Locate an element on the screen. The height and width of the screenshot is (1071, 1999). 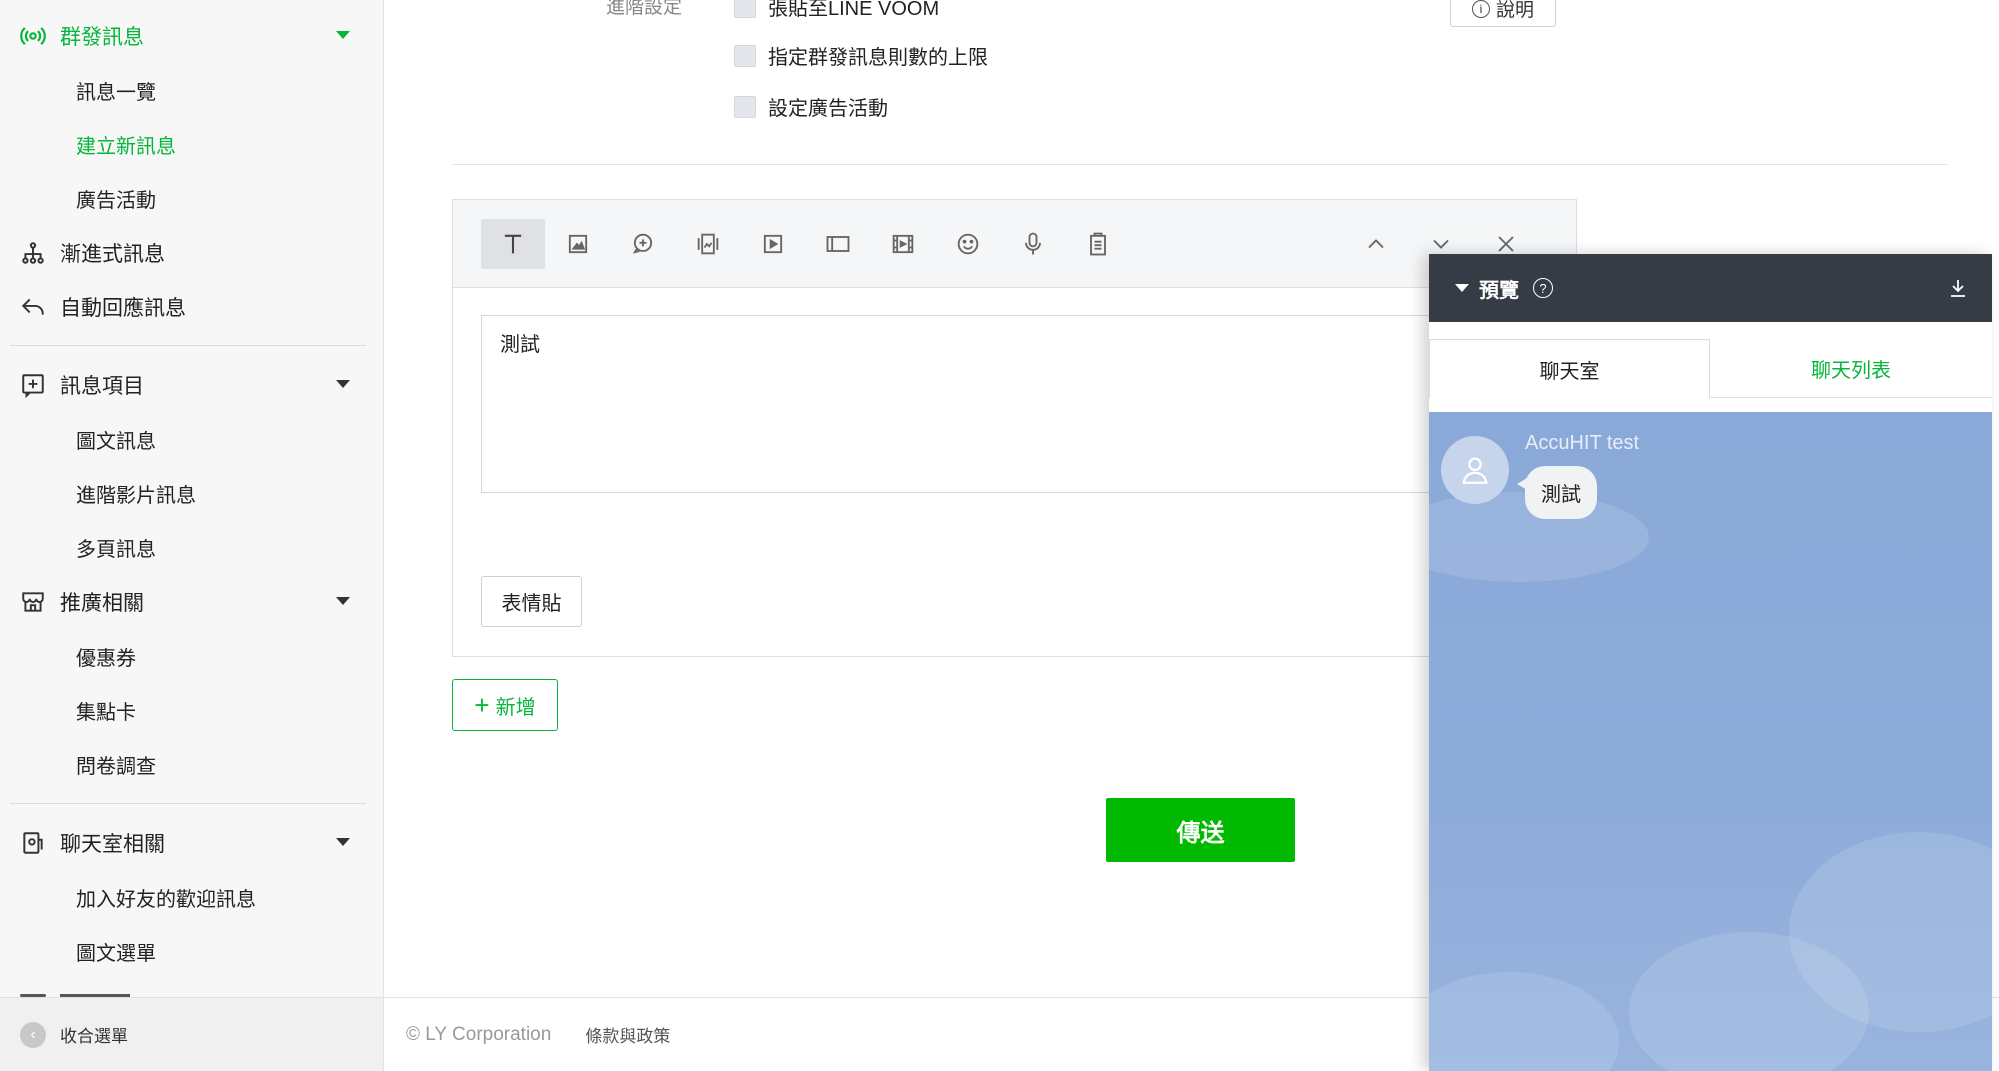
option-label: 設定廣告活動 is located at coordinates (828, 109).